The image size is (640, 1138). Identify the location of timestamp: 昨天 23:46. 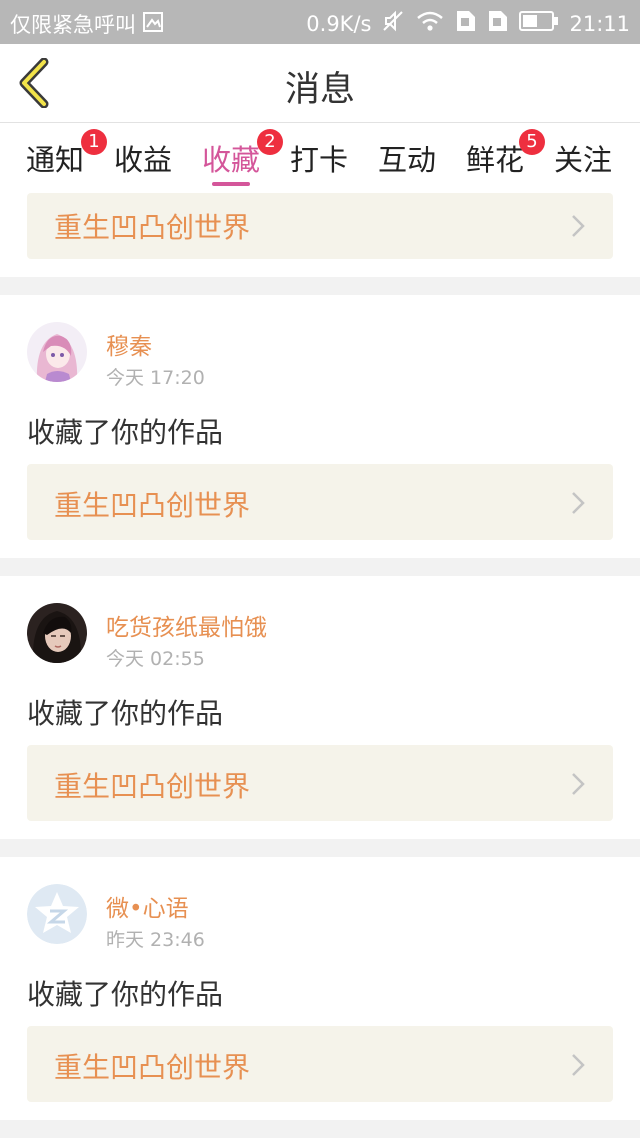
(155, 940).